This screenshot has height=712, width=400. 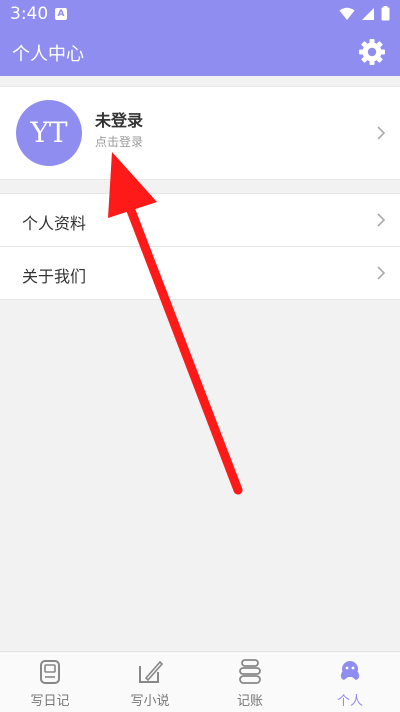 I want to click on login-profile-card: YT 未登录 点击登录, so click(x=200, y=133).